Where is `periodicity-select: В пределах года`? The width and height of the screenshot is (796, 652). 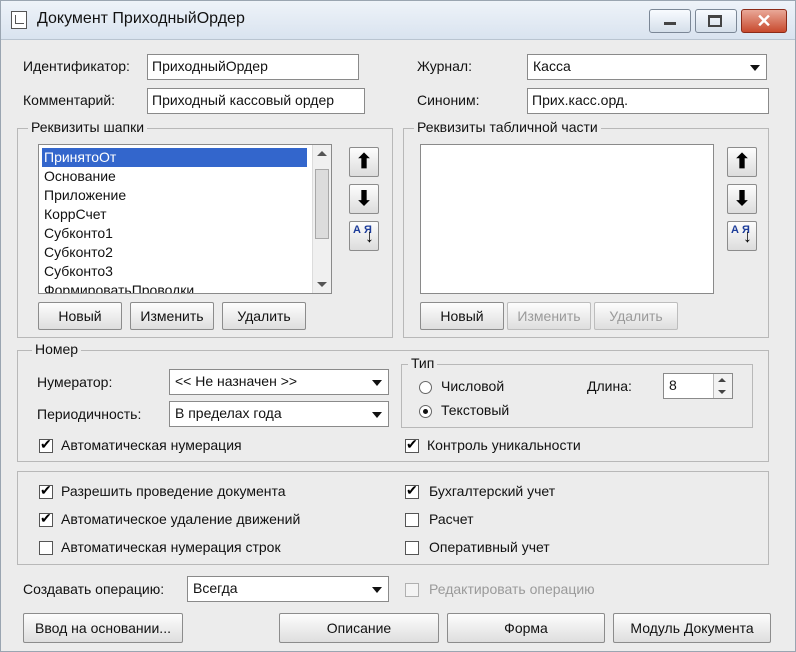
periodicity-select: В пределах года is located at coordinates (279, 414).